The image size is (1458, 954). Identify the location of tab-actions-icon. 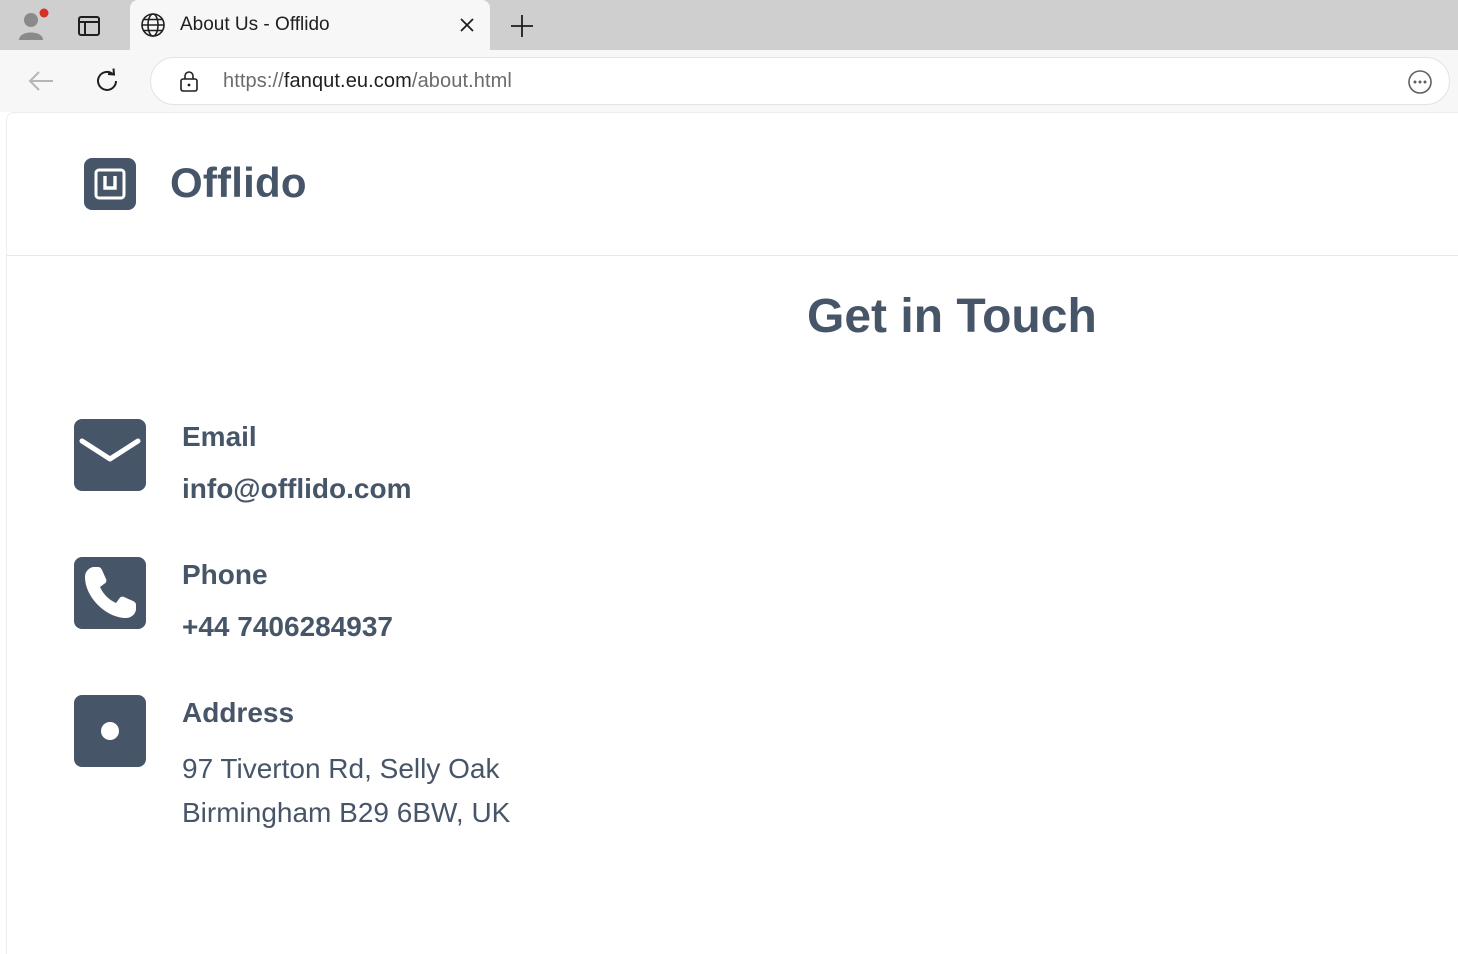
(89, 26).